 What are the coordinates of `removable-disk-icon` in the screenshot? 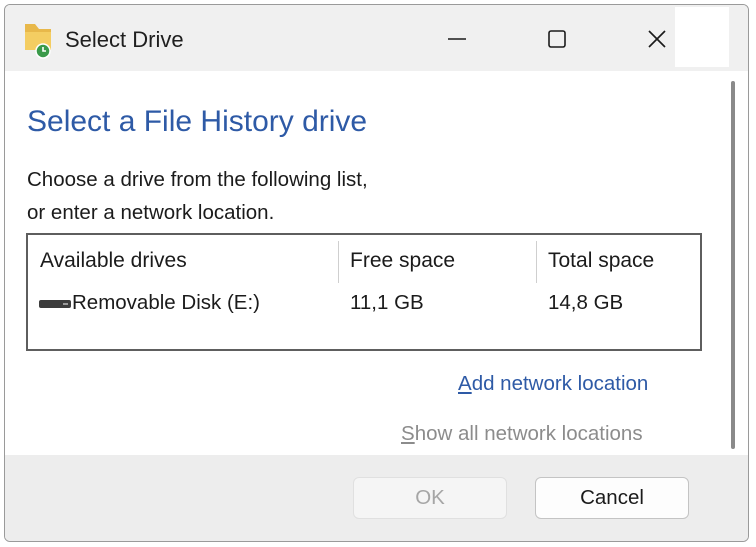 It's located at (55, 304).